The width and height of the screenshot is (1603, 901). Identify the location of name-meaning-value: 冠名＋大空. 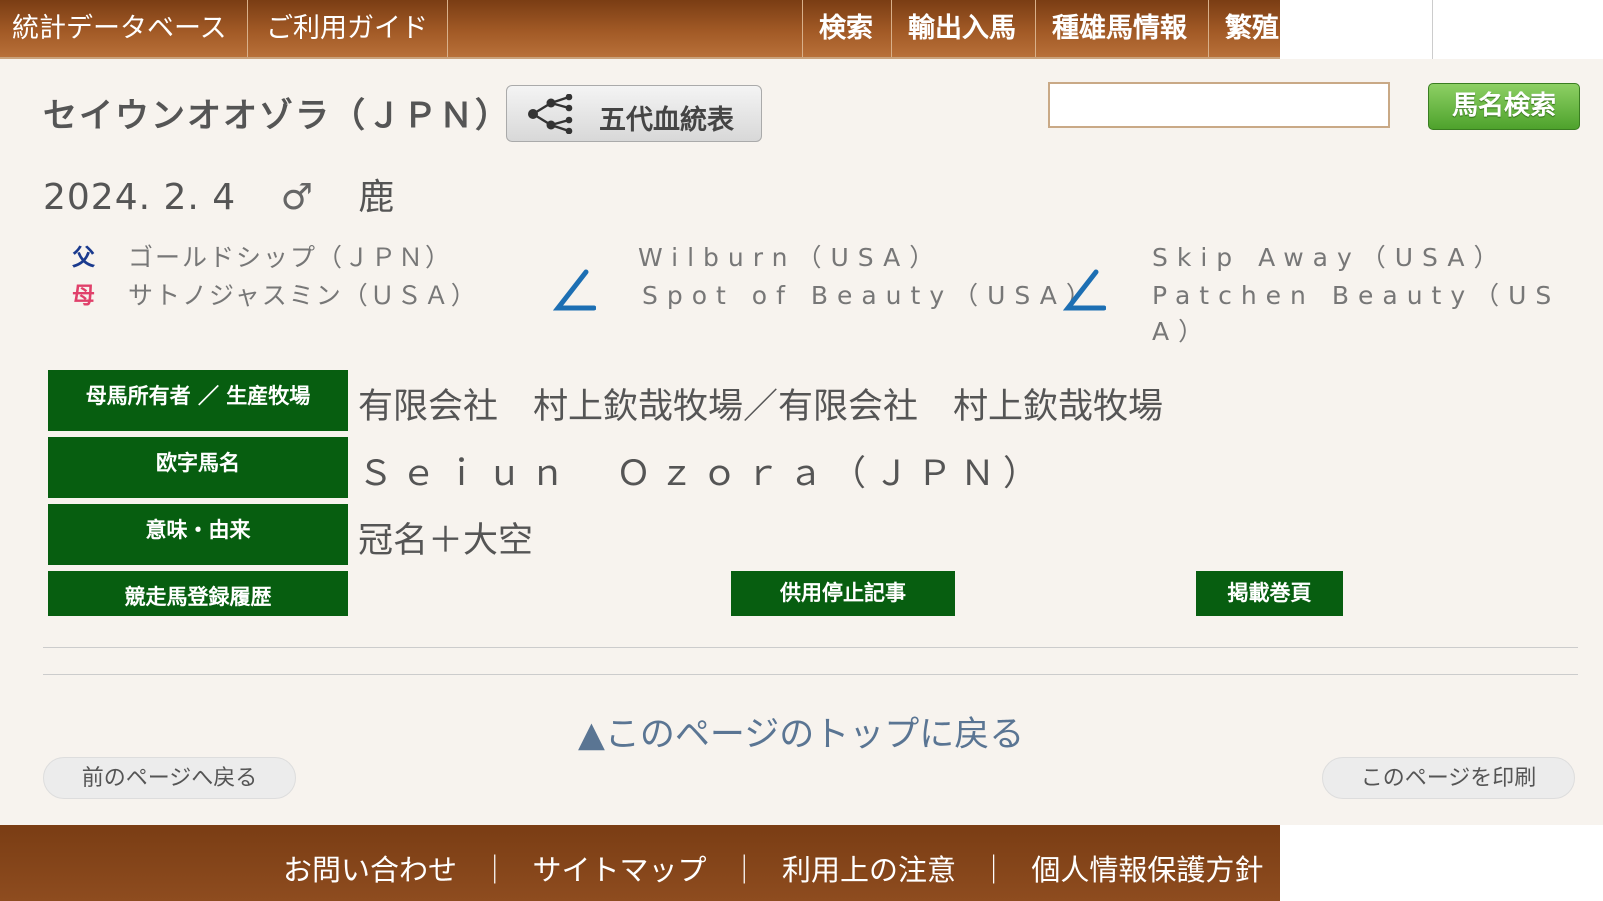
(446, 541).